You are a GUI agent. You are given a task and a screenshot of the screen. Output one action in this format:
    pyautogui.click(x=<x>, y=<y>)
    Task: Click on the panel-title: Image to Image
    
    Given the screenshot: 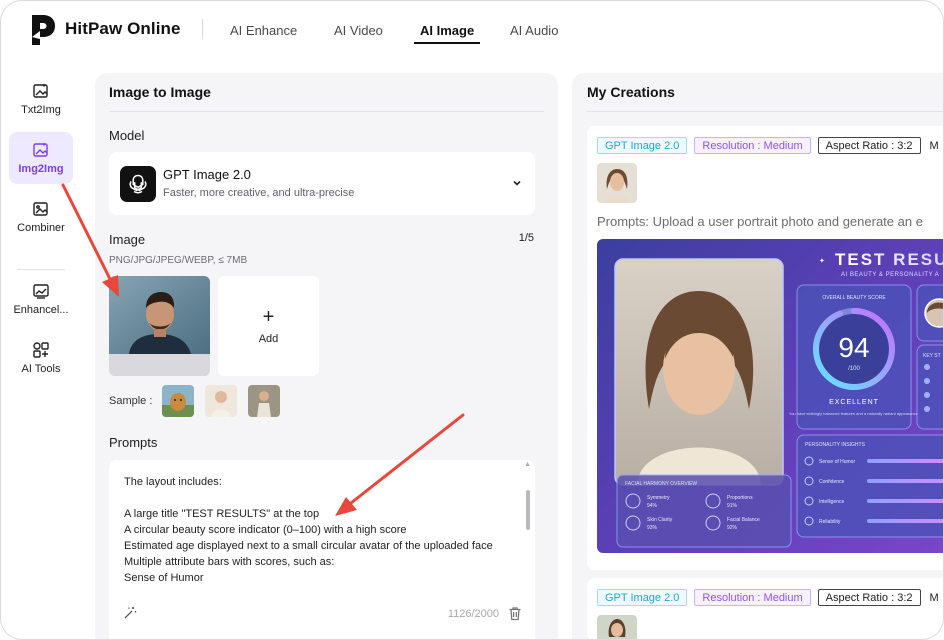 What is the action you would take?
    pyautogui.click(x=160, y=92)
    